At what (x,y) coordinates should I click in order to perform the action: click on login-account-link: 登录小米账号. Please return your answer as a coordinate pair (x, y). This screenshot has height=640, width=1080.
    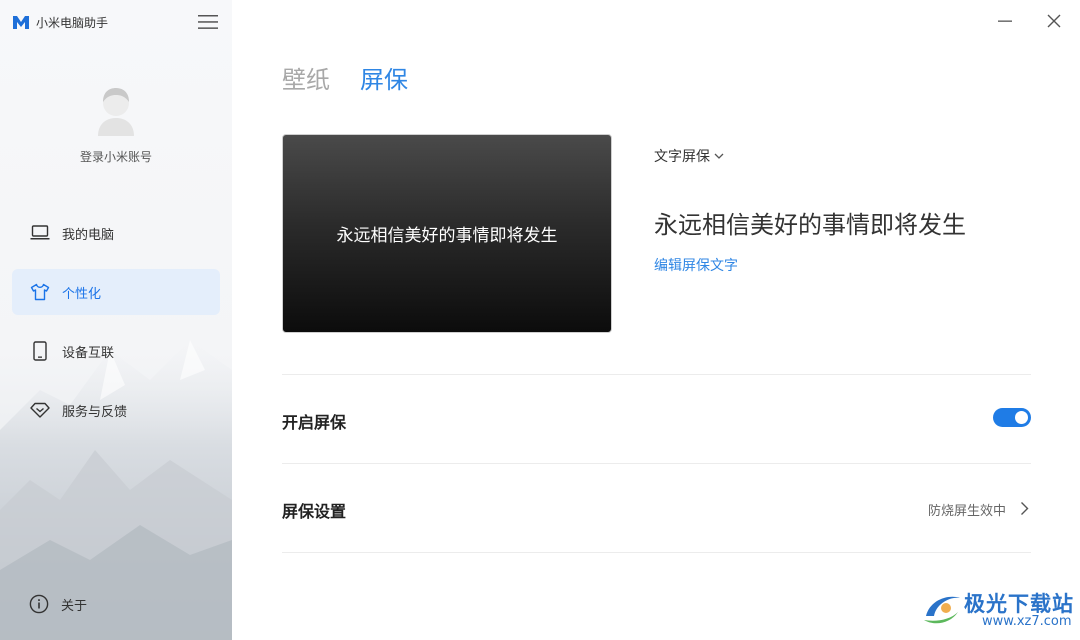
    Looking at the image, I should click on (116, 156).